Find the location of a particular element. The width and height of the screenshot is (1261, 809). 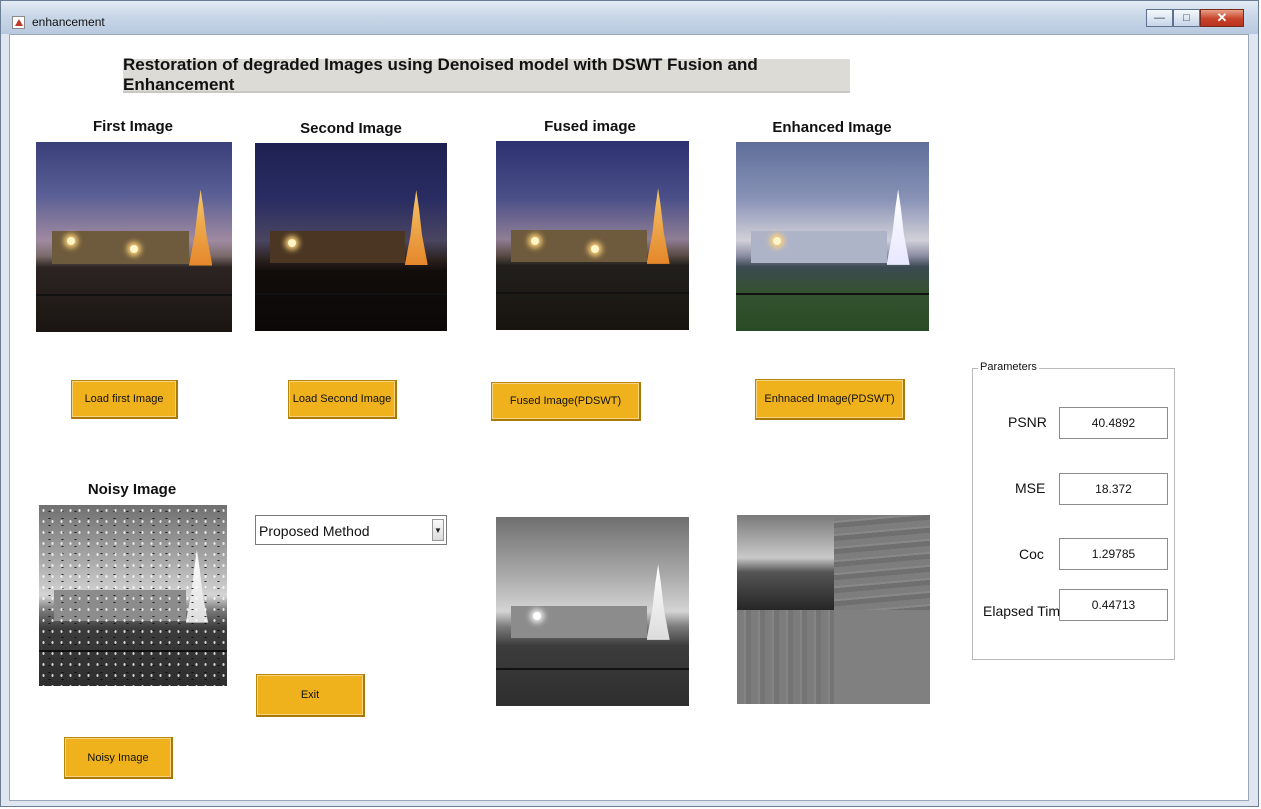

first-image-title: First Image is located at coordinates (133, 126).